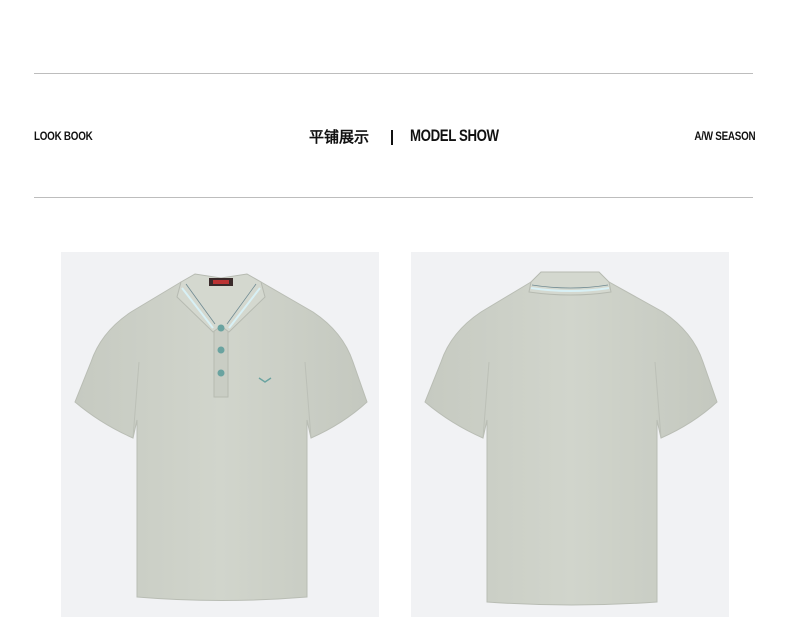 The width and height of the screenshot is (790, 626). Describe the element at coordinates (404, 137) in the screenshot. I see `section-title: 平铺展示 MODEL SHOW` at that location.